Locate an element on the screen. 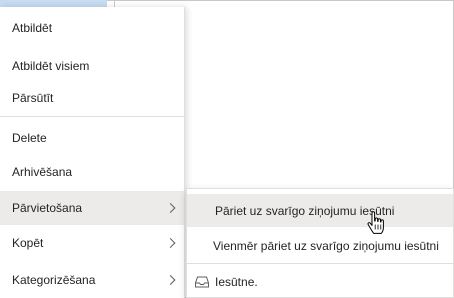 Image resolution: width=454 pixels, height=298 pixels. menu-item-label: Delete is located at coordinates (29, 138).